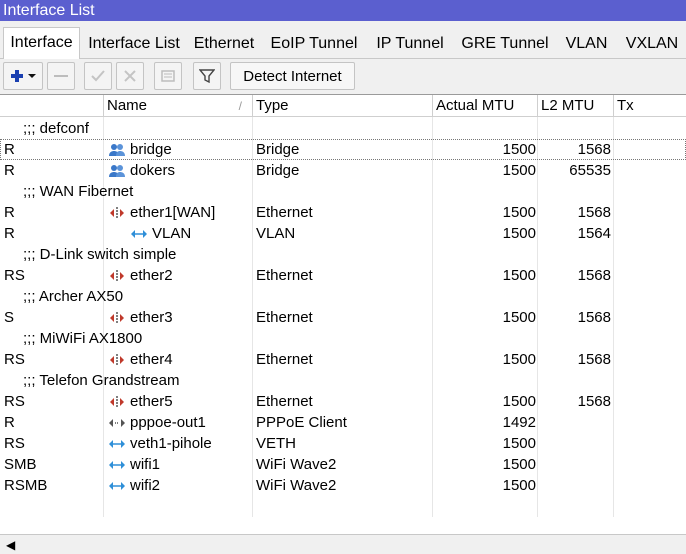 The image size is (686, 554). What do you see at coordinates (61, 76) in the screenshot?
I see `remove-button` at bounding box center [61, 76].